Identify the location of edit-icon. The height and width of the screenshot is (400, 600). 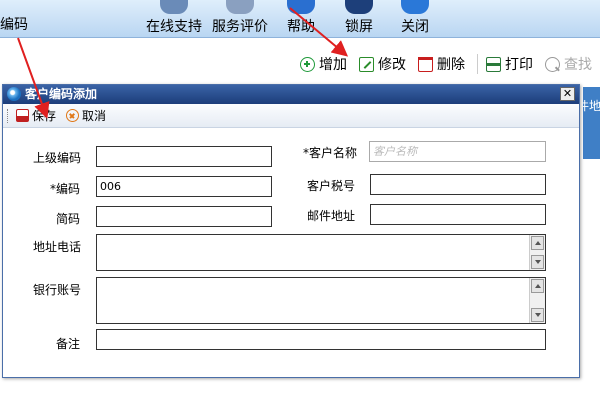
(366, 64).